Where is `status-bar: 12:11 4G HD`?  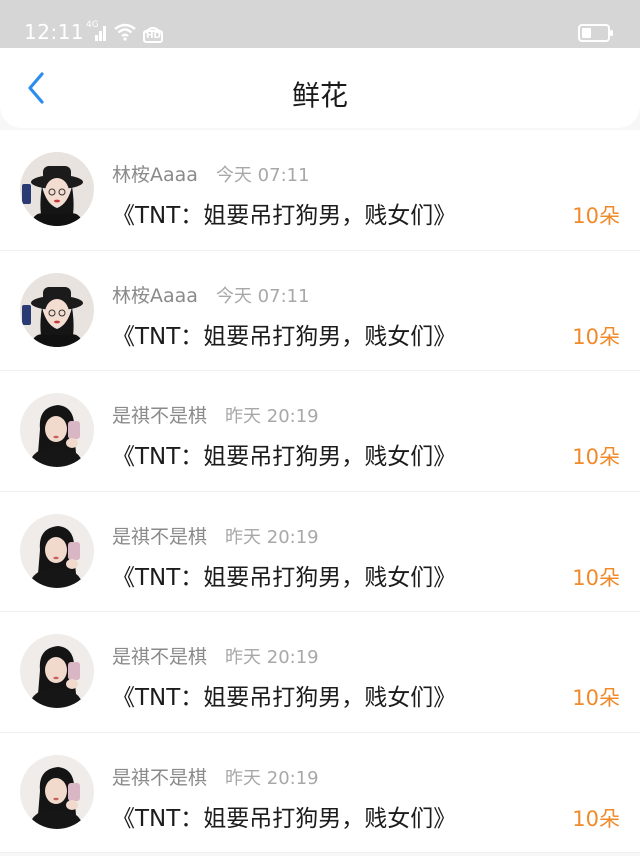 status-bar: 12:11 4G HD is located at coordinates (320, 24).